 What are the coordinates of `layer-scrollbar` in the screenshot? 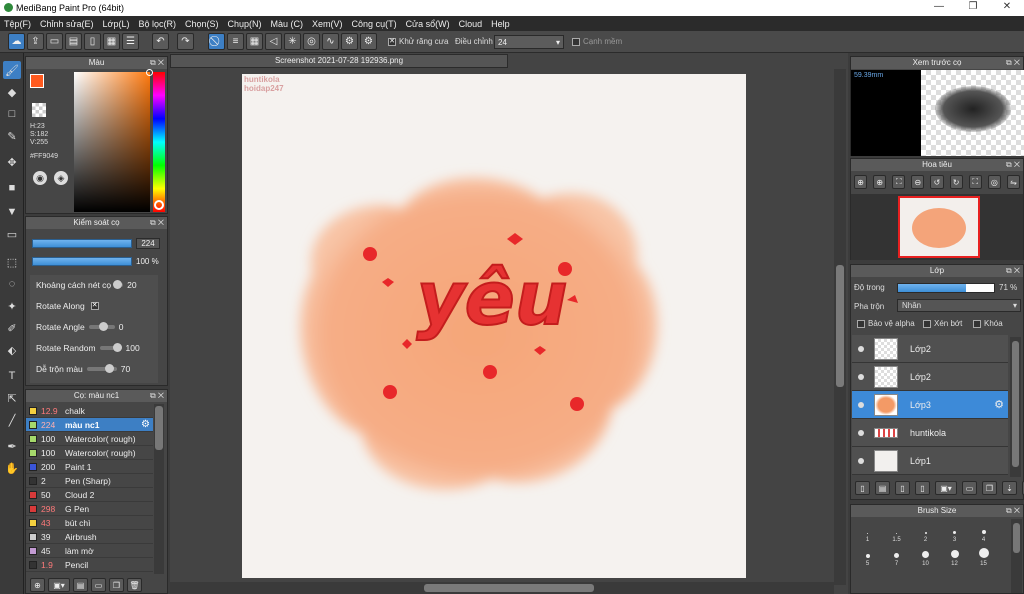 It's located at (1015, 407).